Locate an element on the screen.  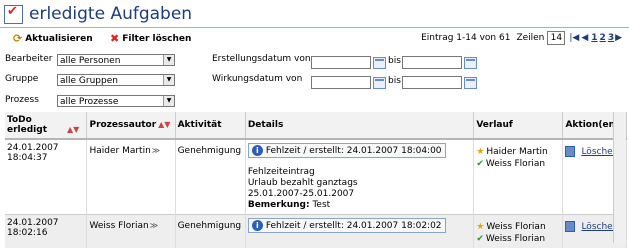
bemerkung-label: Bemerkung: is located at coordinates (279, 205).